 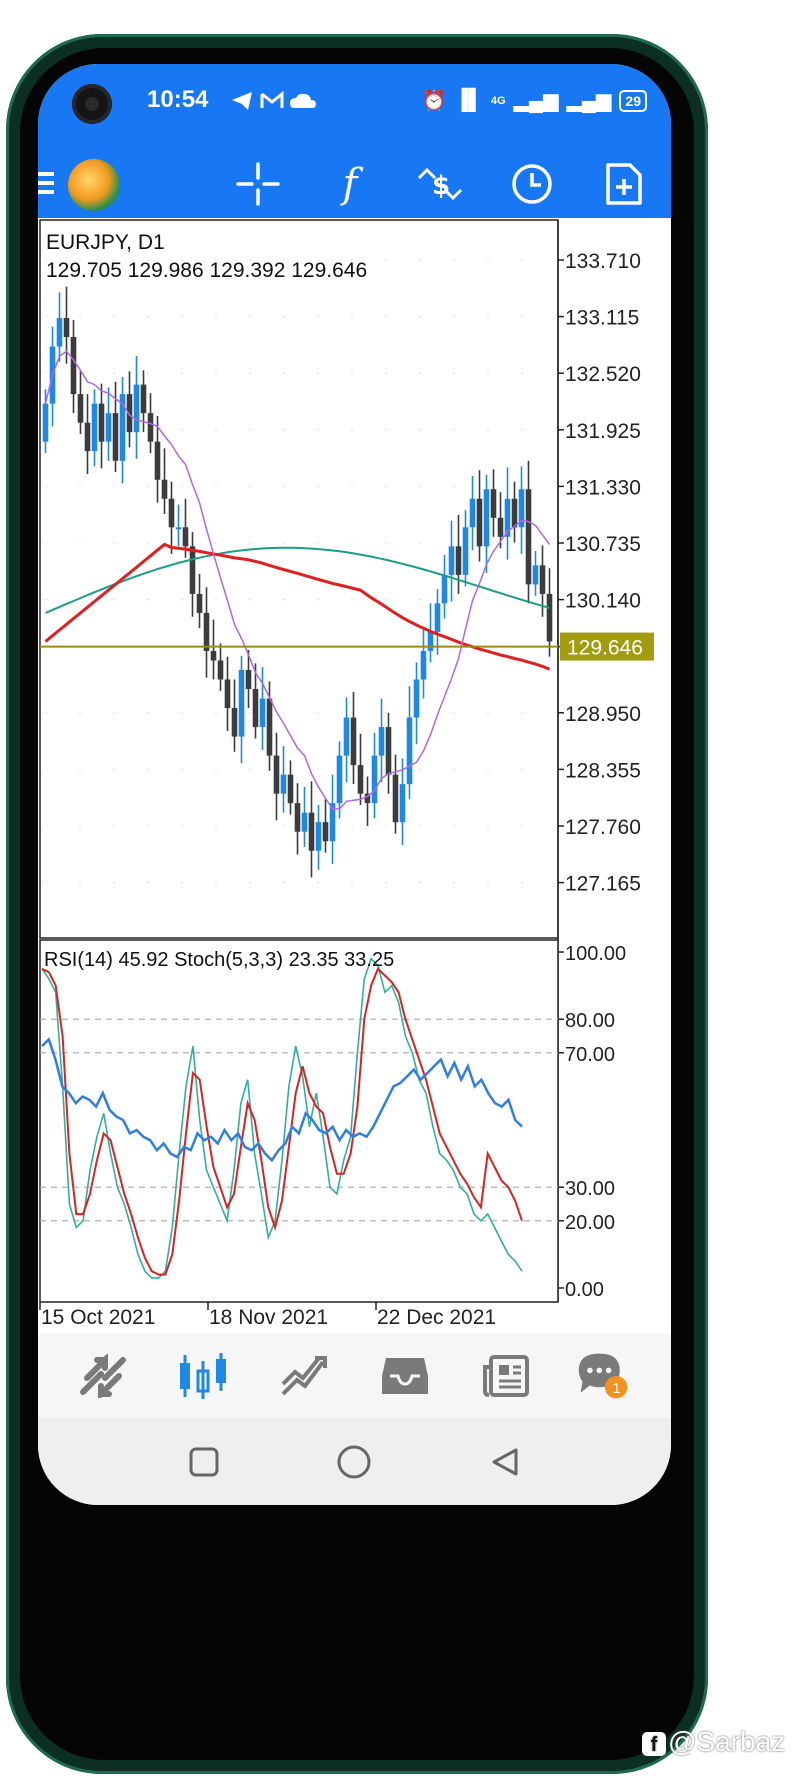 I want to click on home-button, so click(x=354, y=1462).